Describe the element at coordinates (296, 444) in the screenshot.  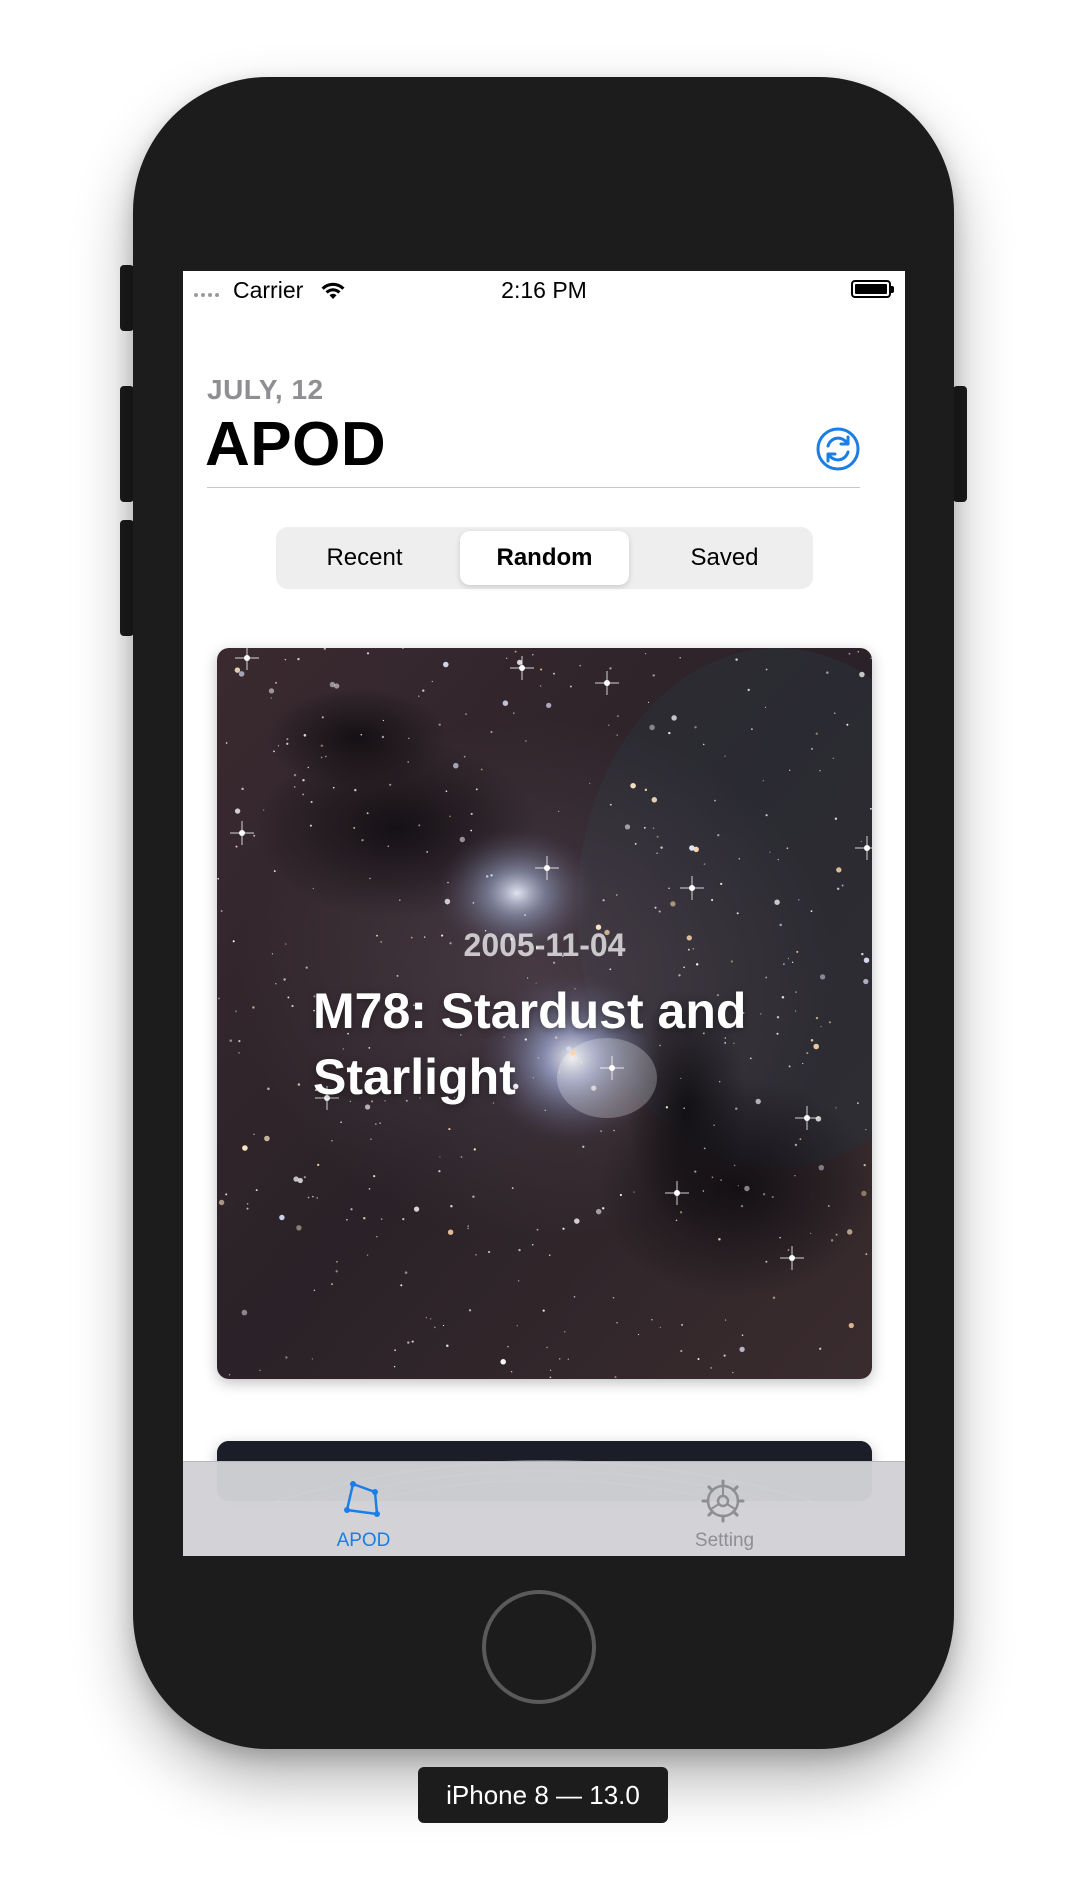
I see `page-title: APOD` at that location.